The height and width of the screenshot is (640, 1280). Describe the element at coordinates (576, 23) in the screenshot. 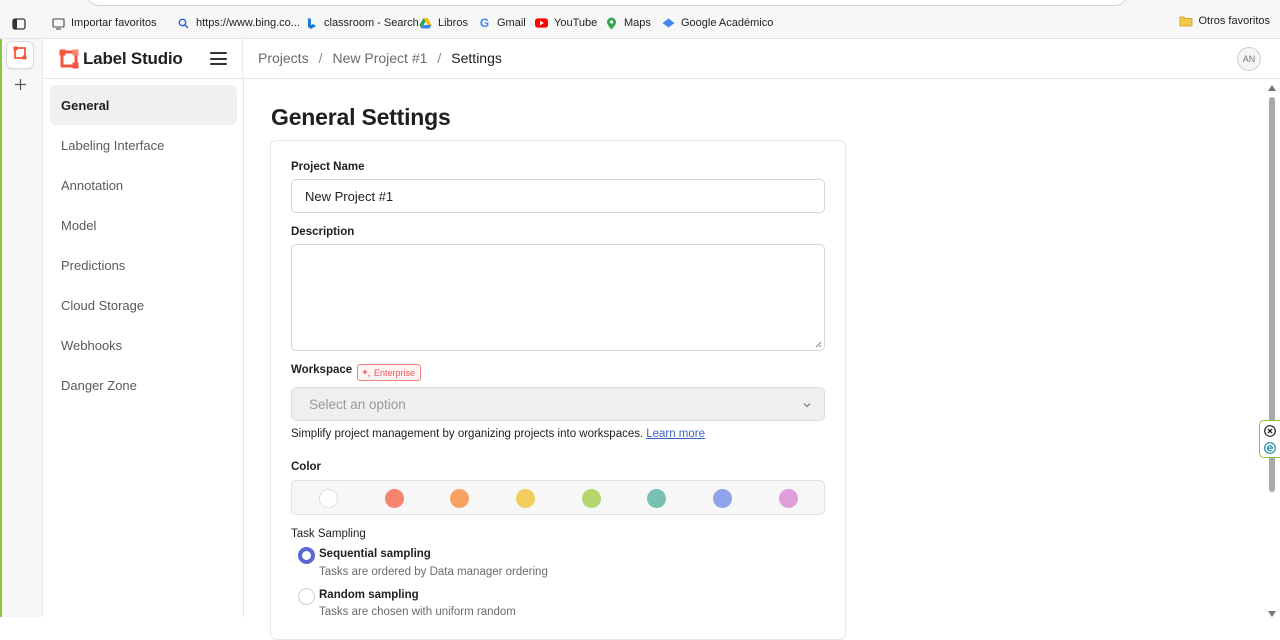

I see `fav-label: YouTube` at that location.